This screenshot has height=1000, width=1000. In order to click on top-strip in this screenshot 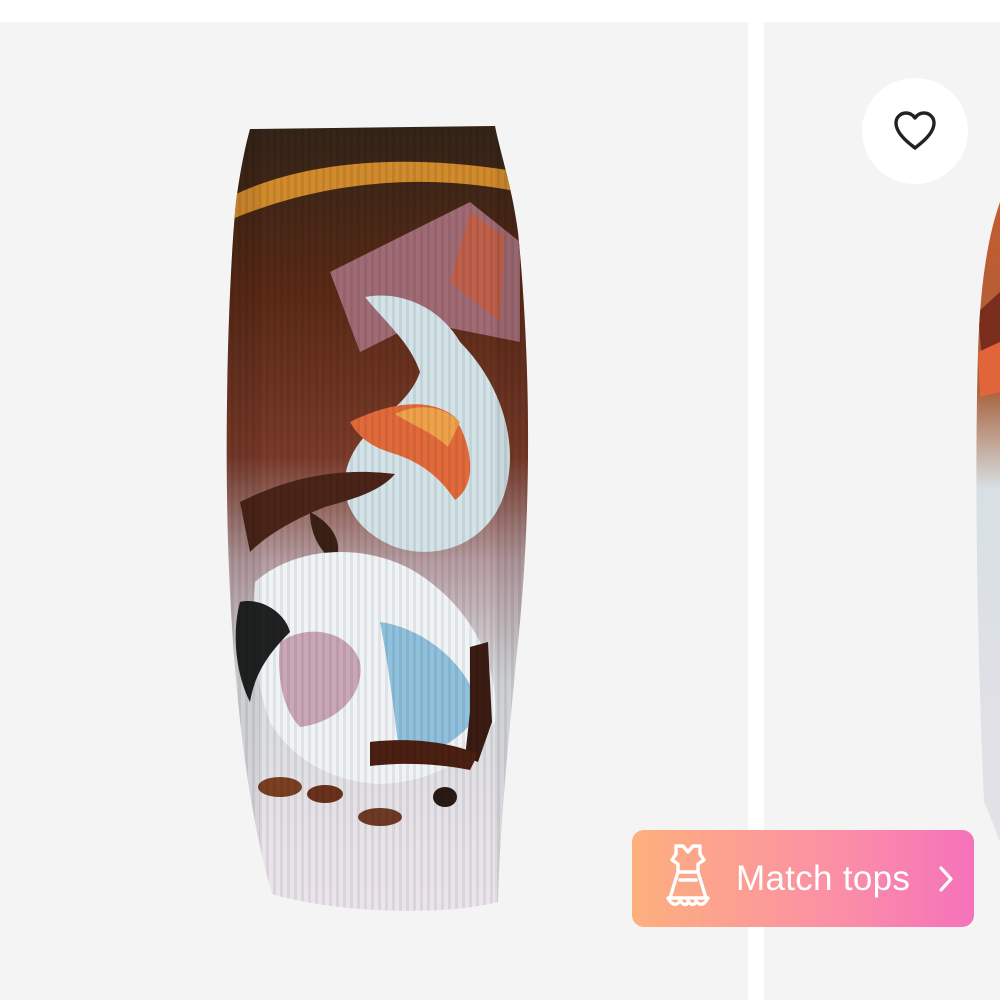, I will do `click(500, 11)`.